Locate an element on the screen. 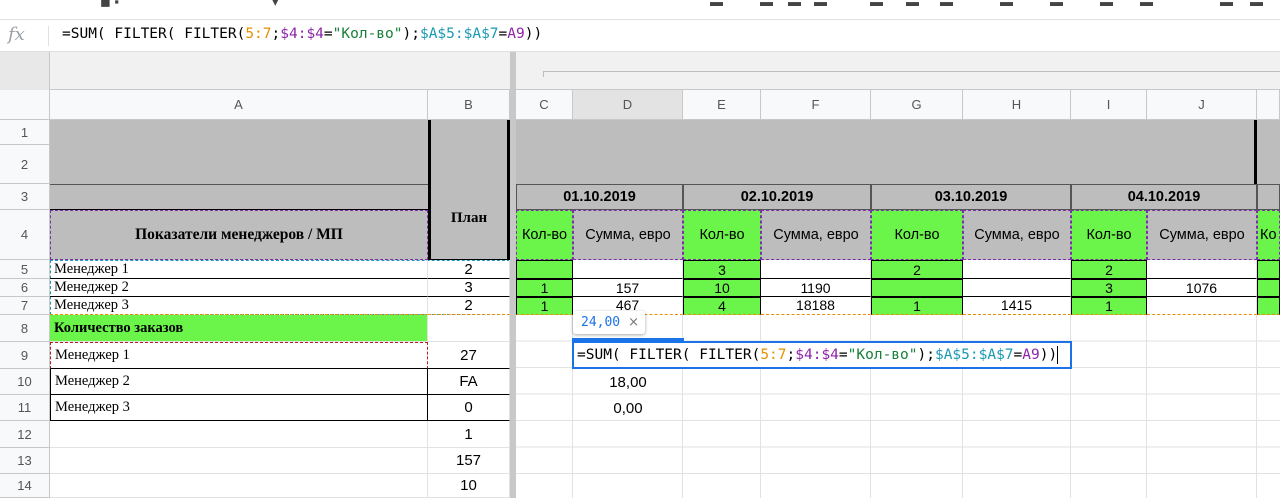  select-all-corner is located at coordinates (25, 71).